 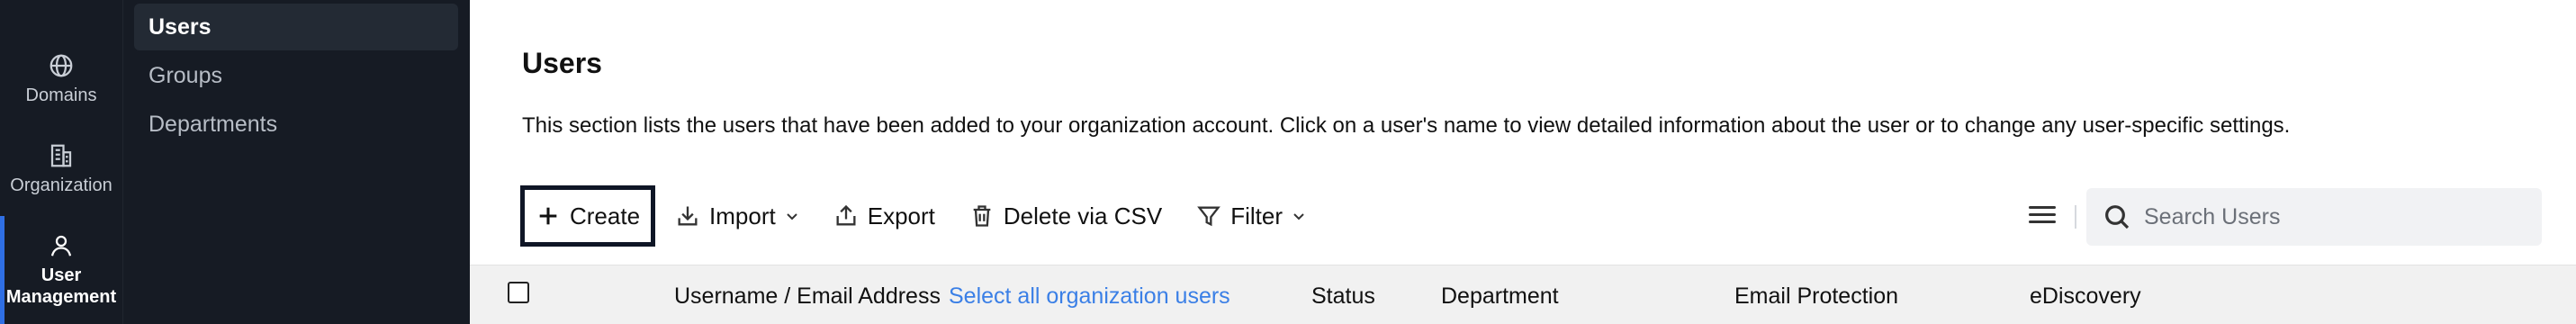 I want to click on export-button: Export, so click(x=884, y=216).